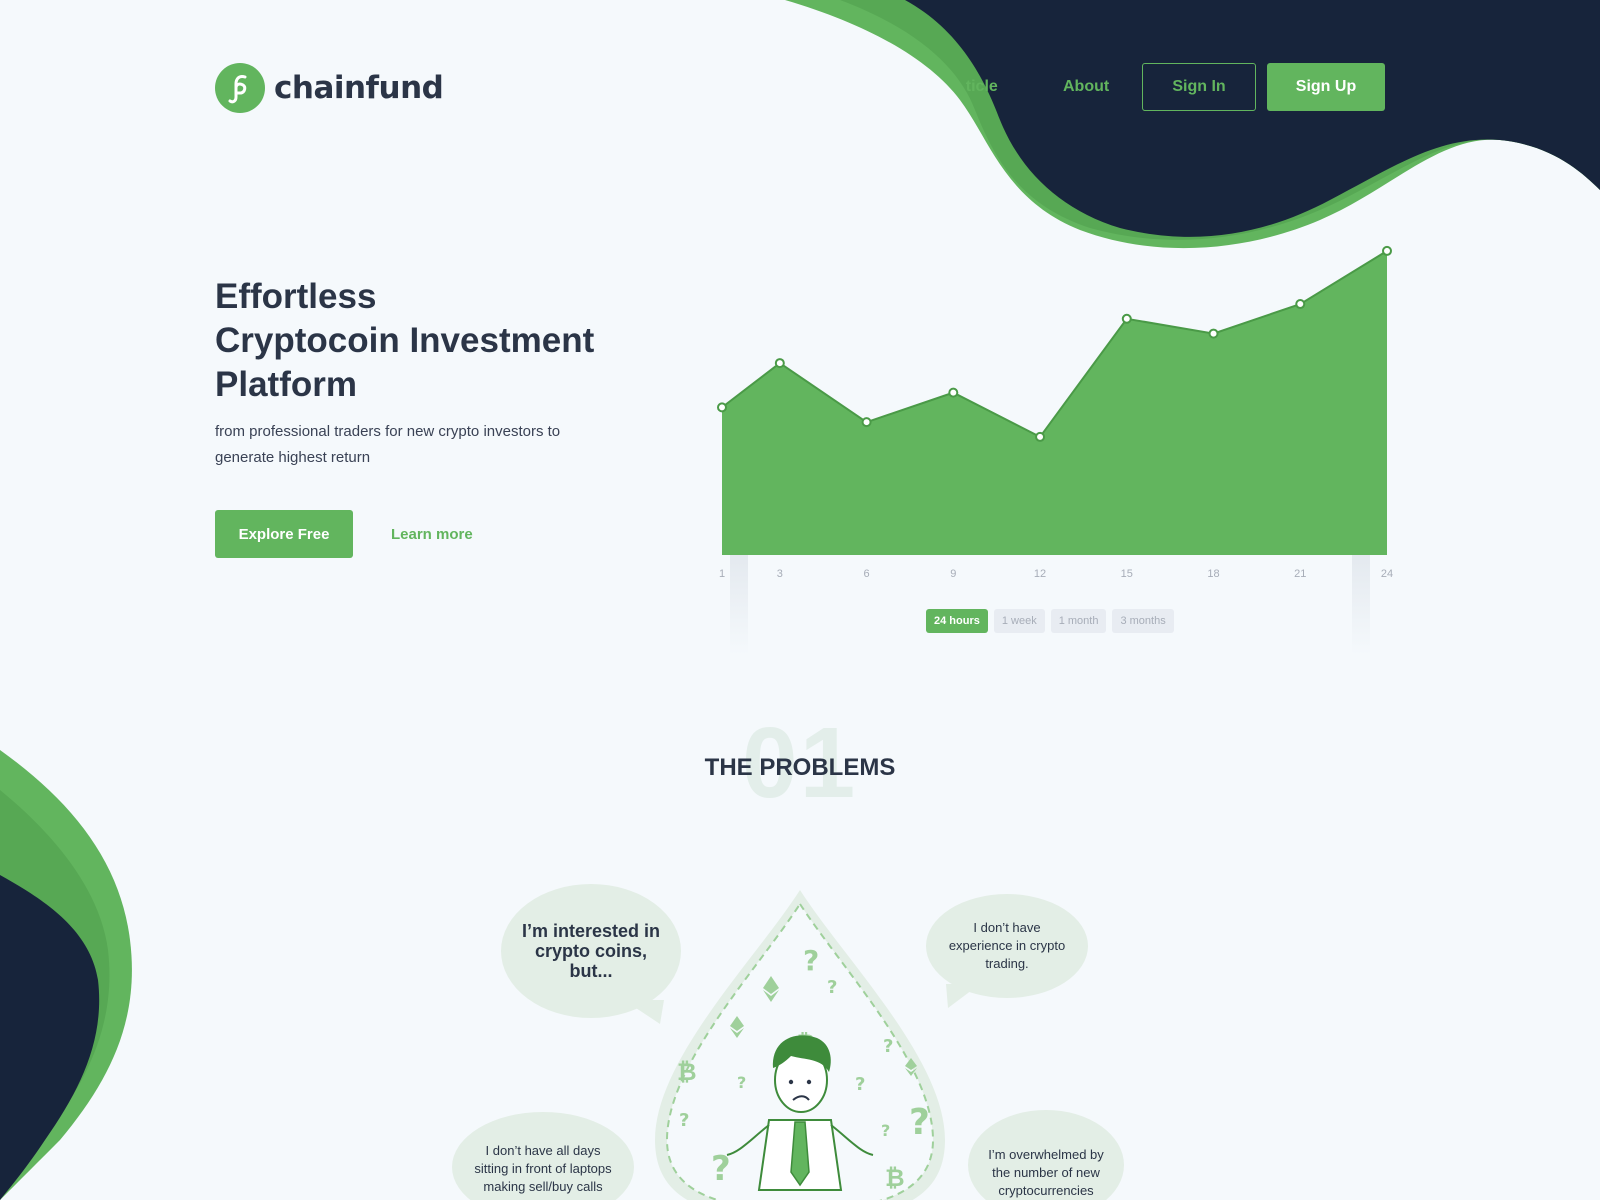 Image resolution: width=1600 pixels, height=1200 pixels. What do you see at coordinates (1143, 621) in the screenshot?
I see `range-3-months: 3 months` at bounding box center [1143, 621].